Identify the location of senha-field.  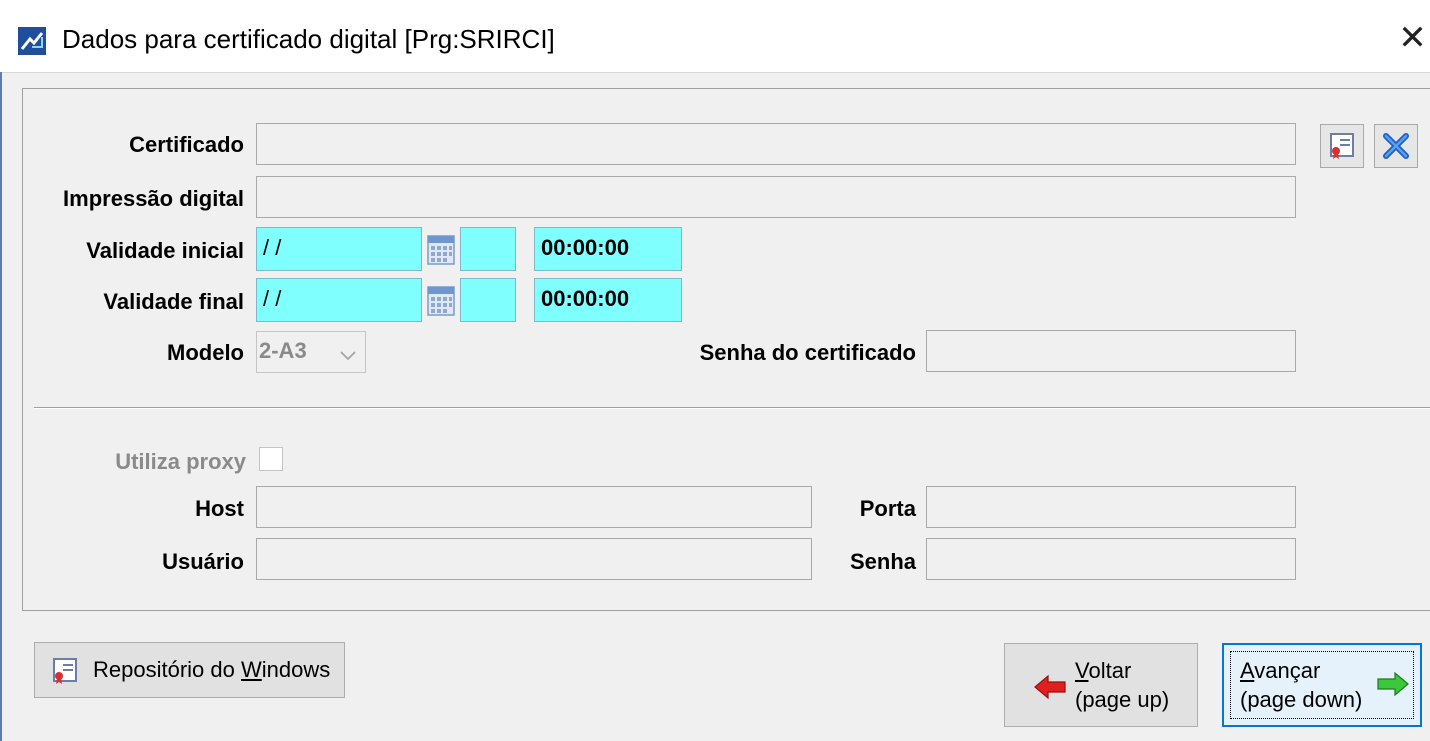
(1111, 559).